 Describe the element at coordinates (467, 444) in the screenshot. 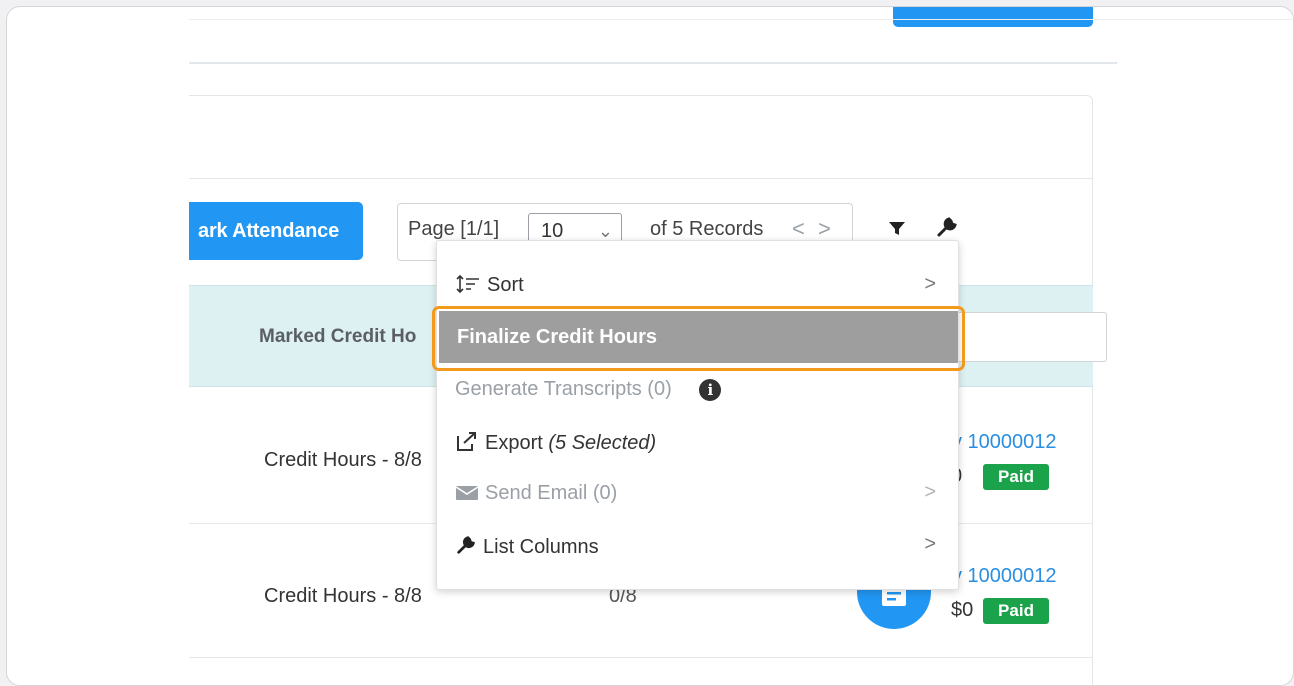

I see `export-icon` at that location.